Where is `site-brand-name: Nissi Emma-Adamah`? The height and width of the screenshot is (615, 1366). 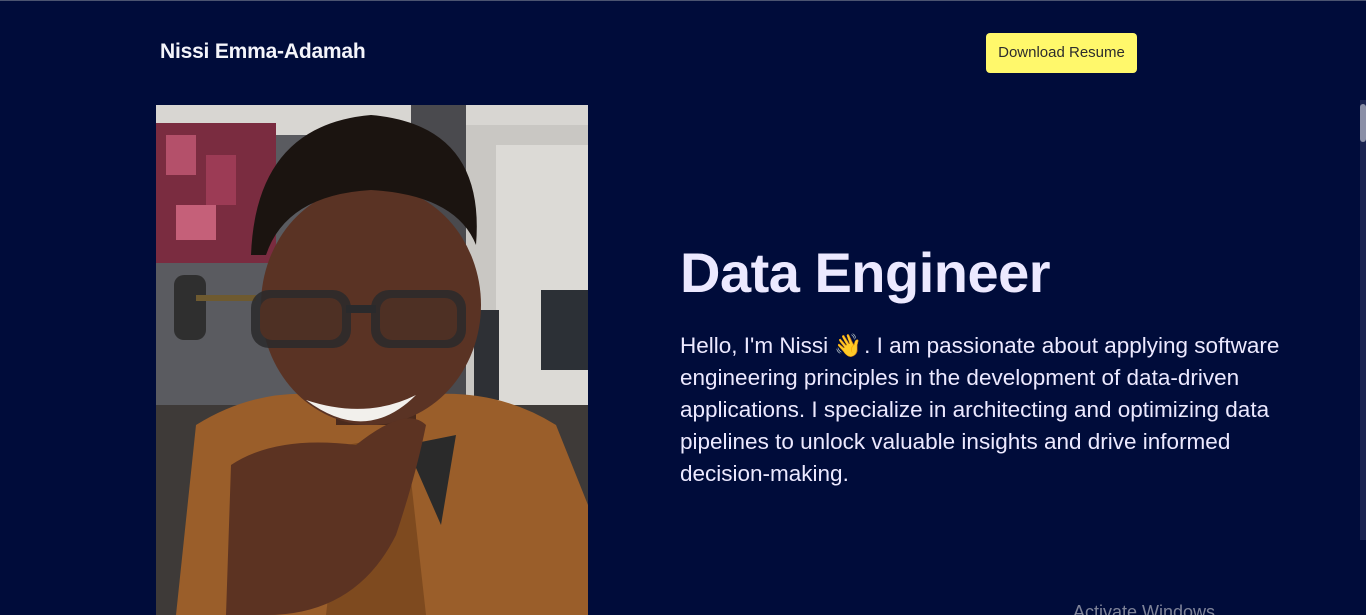 site-brand-name: Nissi Emma-Adamah is located at coordinates (263, 52).